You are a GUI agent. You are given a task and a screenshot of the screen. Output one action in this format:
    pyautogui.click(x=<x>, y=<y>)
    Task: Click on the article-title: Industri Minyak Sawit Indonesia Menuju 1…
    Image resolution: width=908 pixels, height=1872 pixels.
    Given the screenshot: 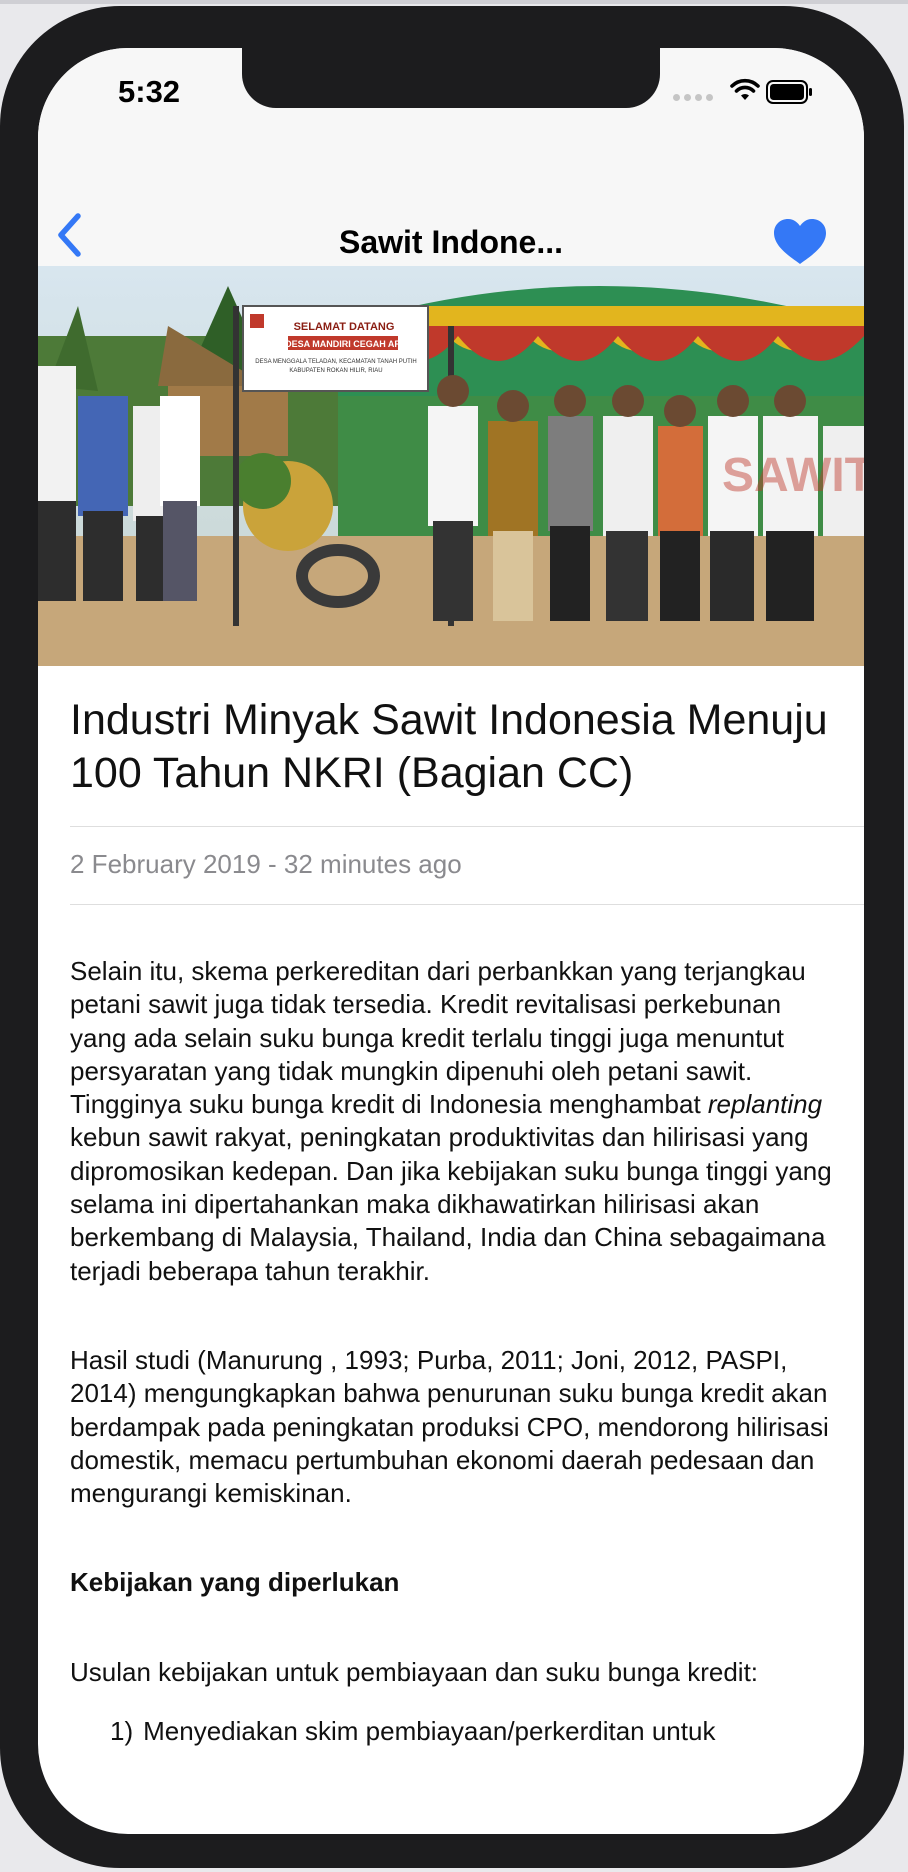 What is the action you would take?
    pyautogui.click(x=449, y=746)
    